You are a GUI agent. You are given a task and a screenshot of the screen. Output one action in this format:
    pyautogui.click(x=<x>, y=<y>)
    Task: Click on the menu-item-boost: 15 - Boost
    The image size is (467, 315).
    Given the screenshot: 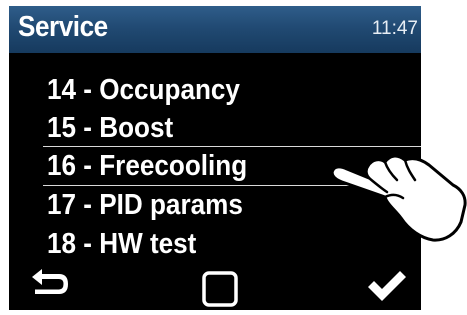 What is the action you would take?
    pyautogui.click(x=110, y=128)
    